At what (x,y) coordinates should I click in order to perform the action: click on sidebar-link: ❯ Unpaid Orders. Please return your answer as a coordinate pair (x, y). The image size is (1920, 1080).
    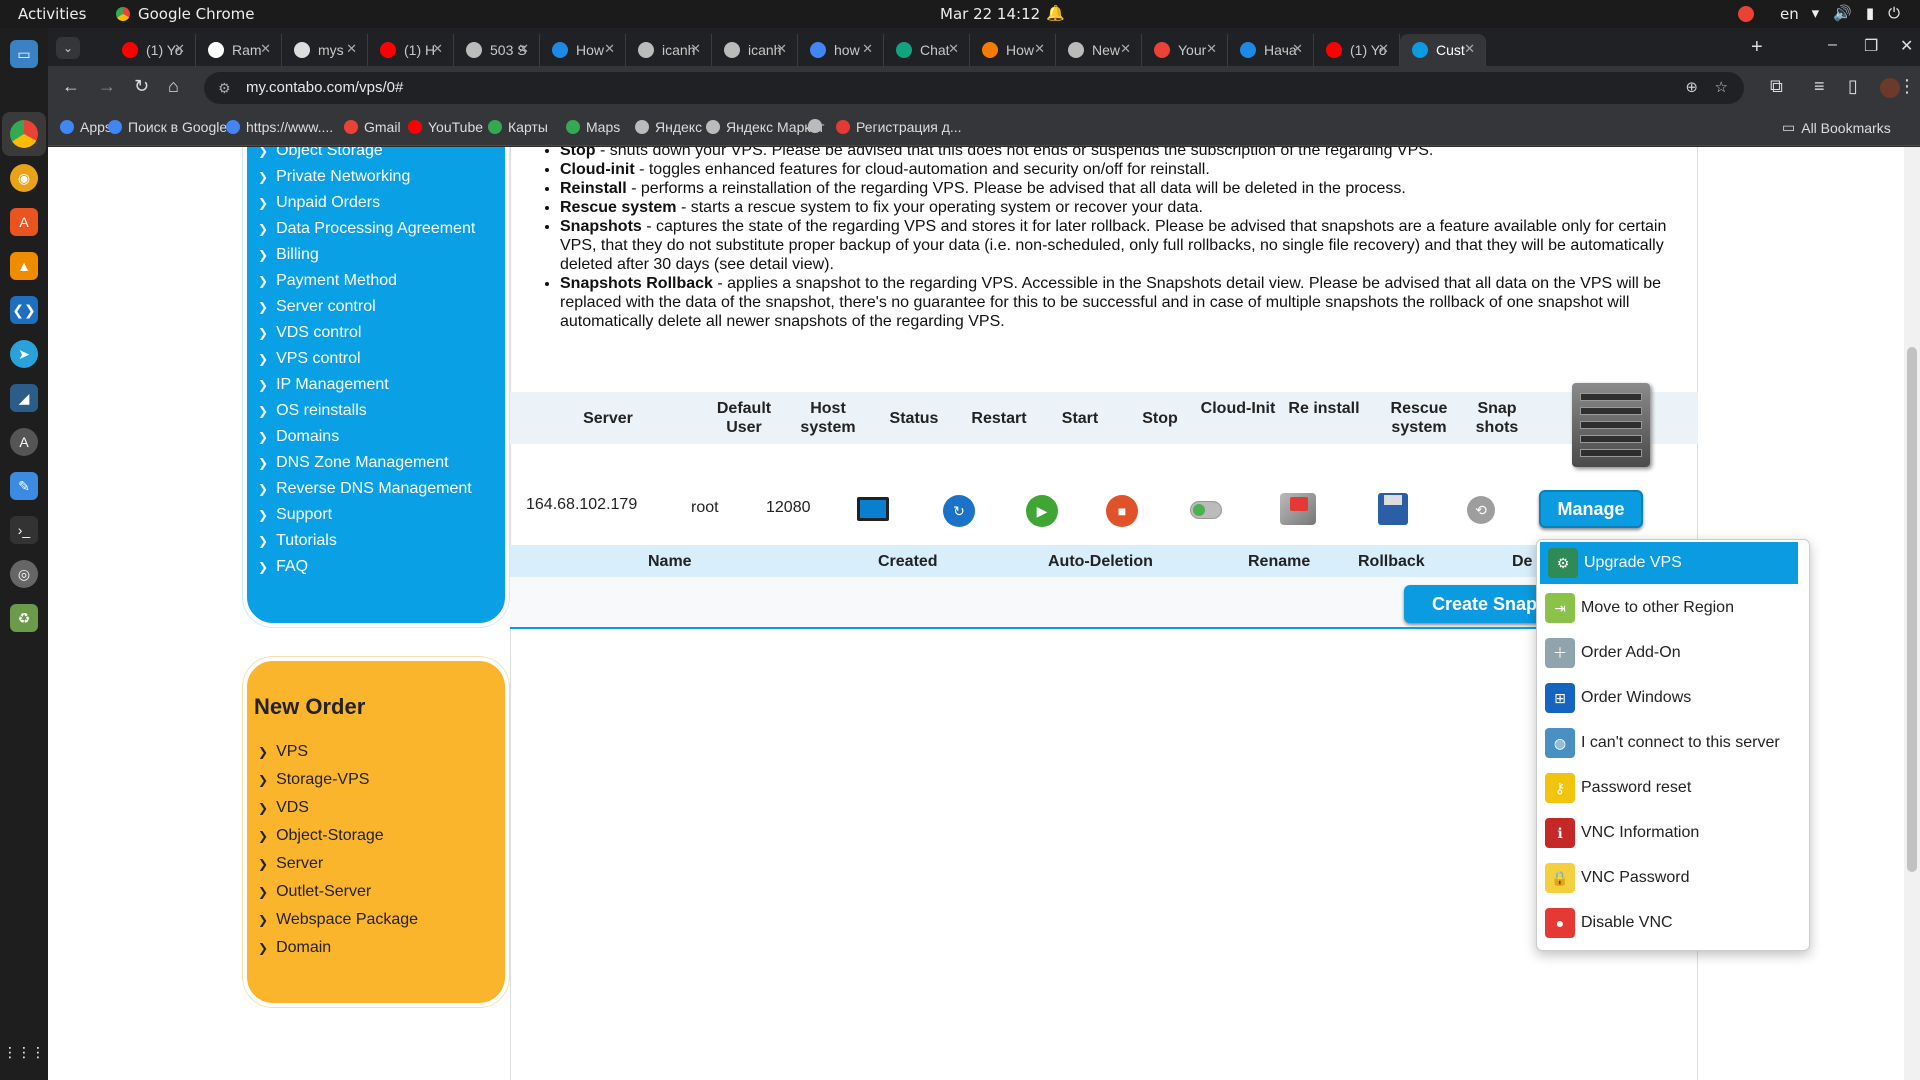
    Looking at the image, I should click on (319, 203).